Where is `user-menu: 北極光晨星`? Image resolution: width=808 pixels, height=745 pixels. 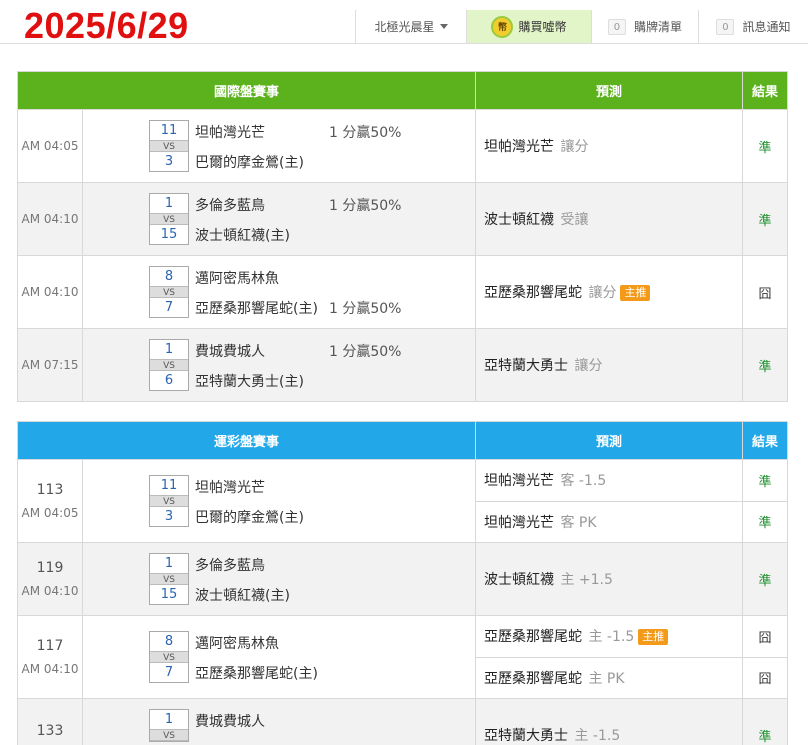
user-menu: 北極光晨星 is located at coordinates (410, 26).